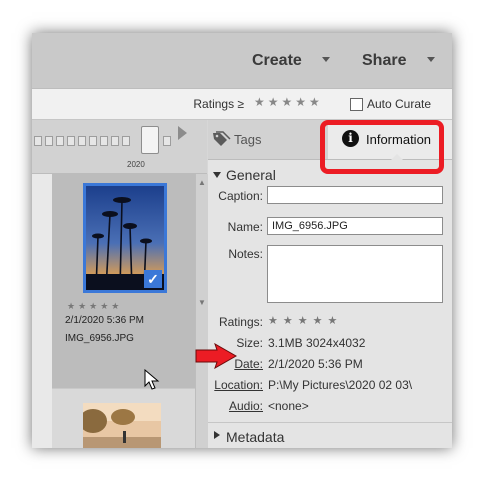 Image resolution: width=485 pixels, height=481 pixels. Describe the element at coordinates (277, 61) in the screenshot. I see `create-button: Create` at that location.